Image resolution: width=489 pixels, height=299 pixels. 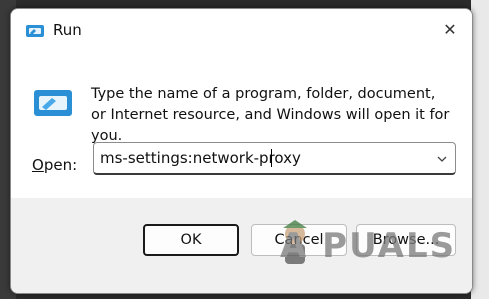 What do you see at coordinates (60, 165) in the screenshot?
I see `open-label-text: pen:` at bounding box center [60, 165].